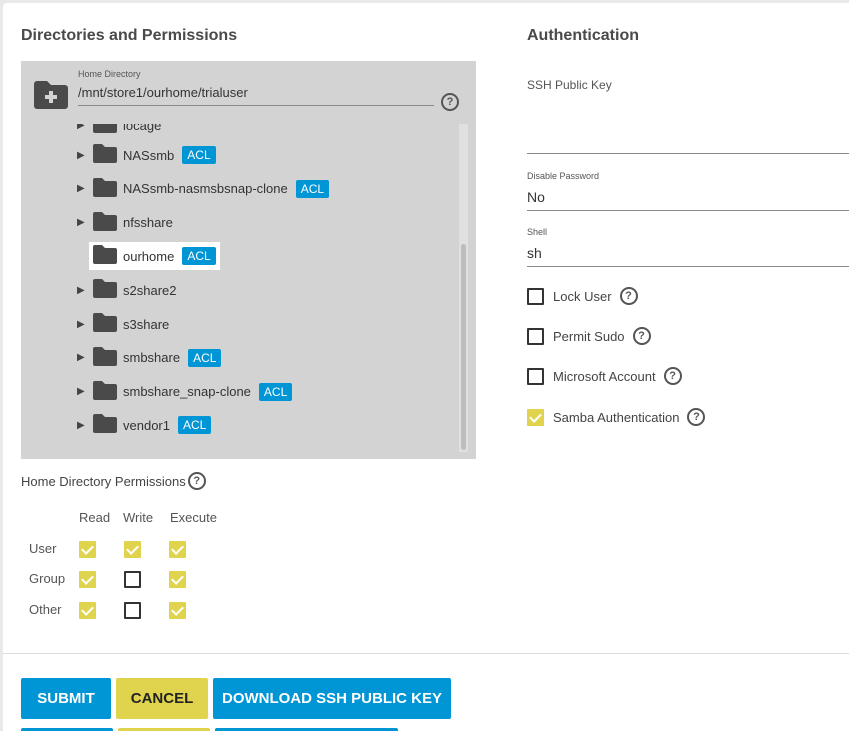 This screenshot has width=849, height=731. I want to click on samba-authentication-label: Samba Authentication, so click(616, 417).